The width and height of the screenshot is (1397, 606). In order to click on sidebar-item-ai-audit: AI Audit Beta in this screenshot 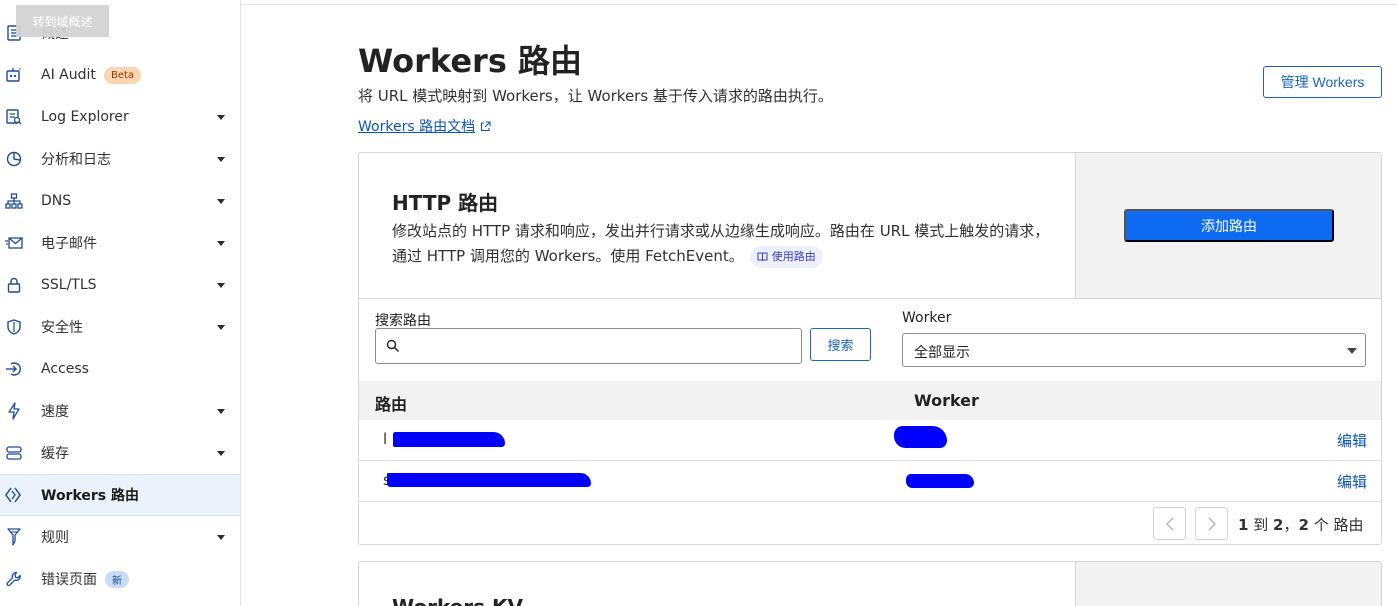, I will do `click(120, 75)`.